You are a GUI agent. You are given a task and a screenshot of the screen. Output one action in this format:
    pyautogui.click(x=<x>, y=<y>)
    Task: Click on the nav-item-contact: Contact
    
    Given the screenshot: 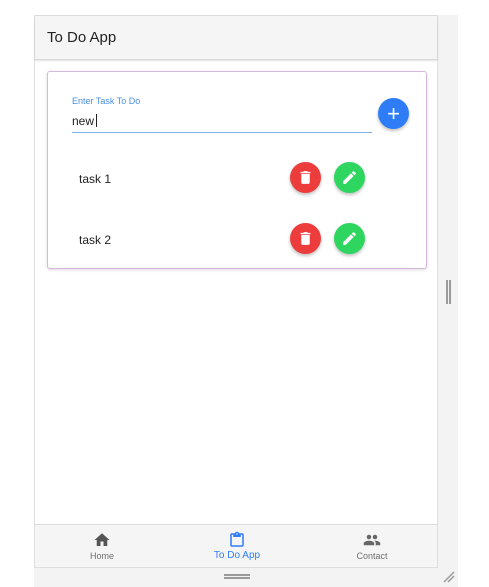 What is the action you would take?
    pyautogui.click(x=372, y=546)
    